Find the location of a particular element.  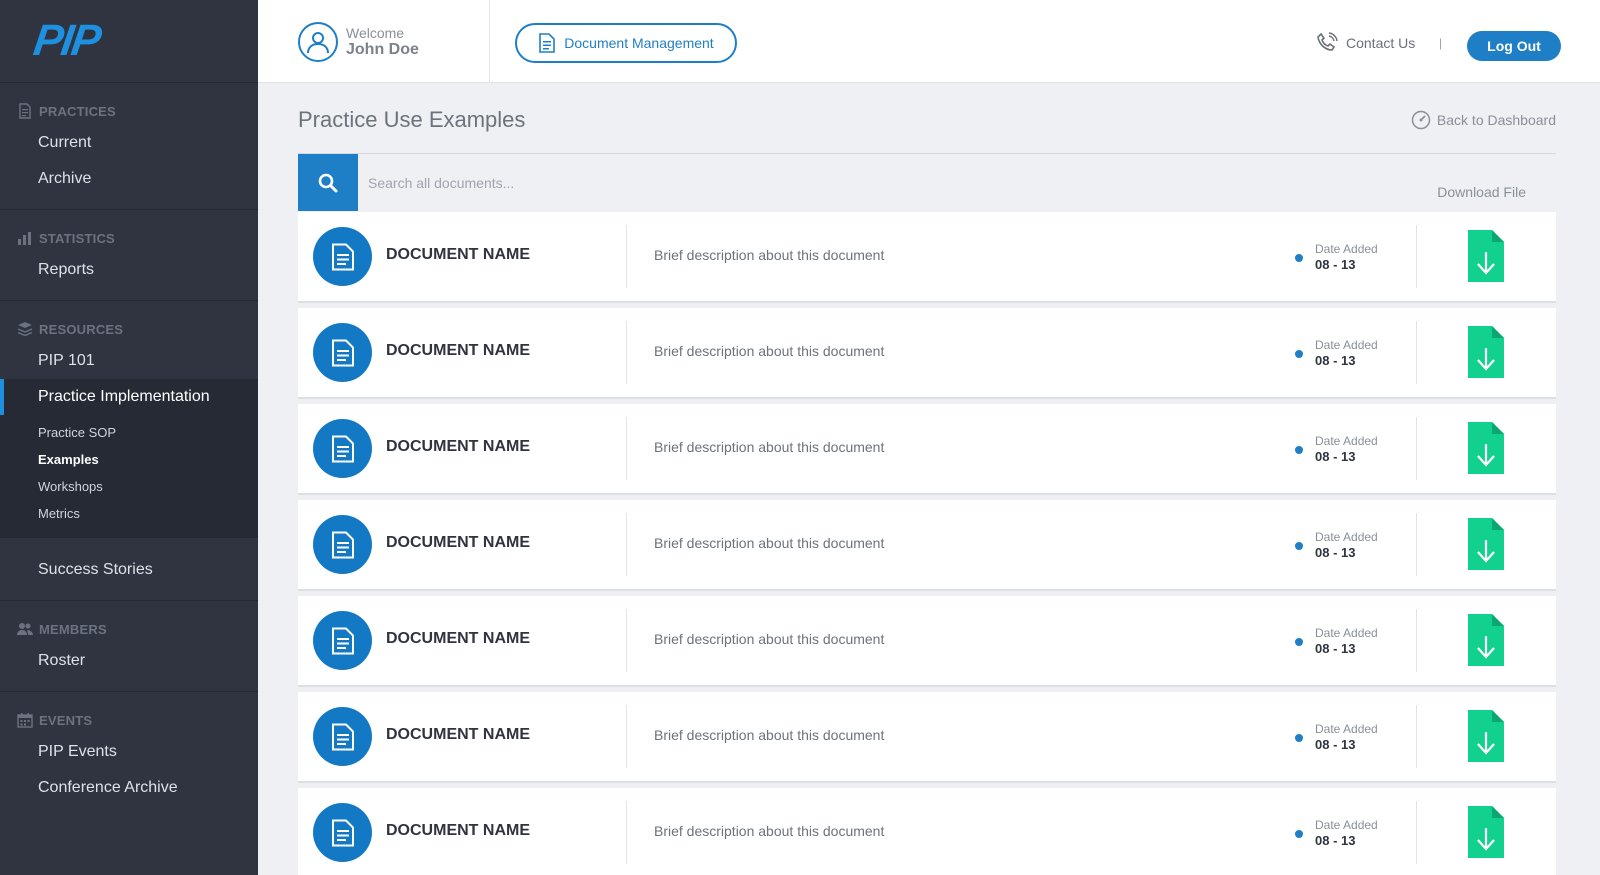

section-heading: PRACTICES is located at coordinates (77, 111).